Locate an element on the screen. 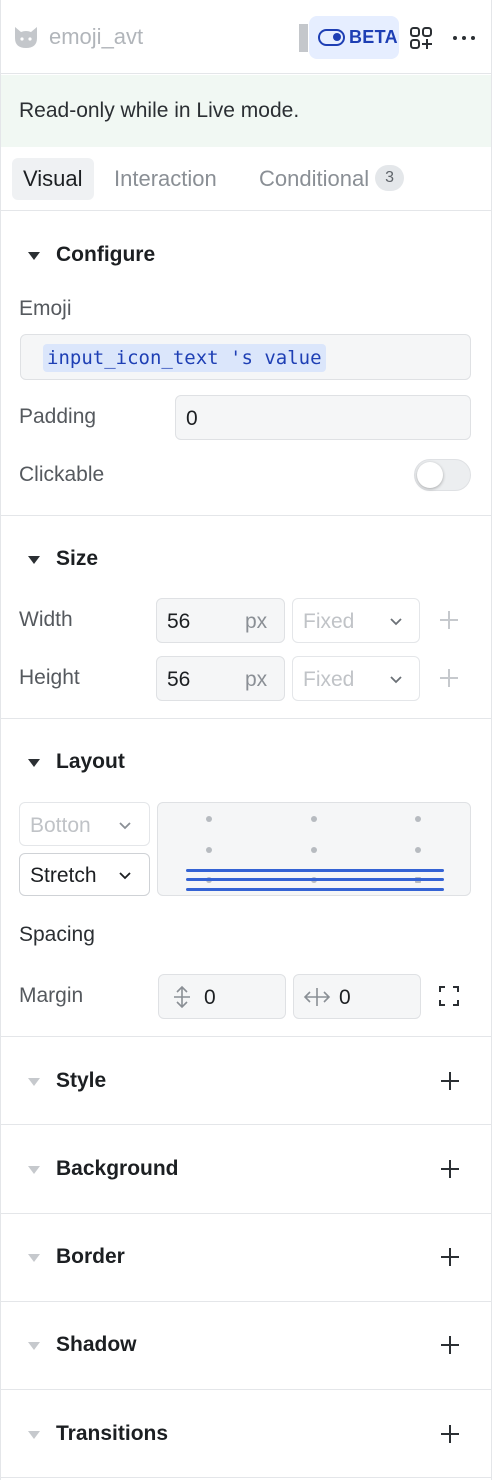 This screenshot has width=492, height=1480. horizontal-align-select: Stretch is located at coordinates (84, 874).